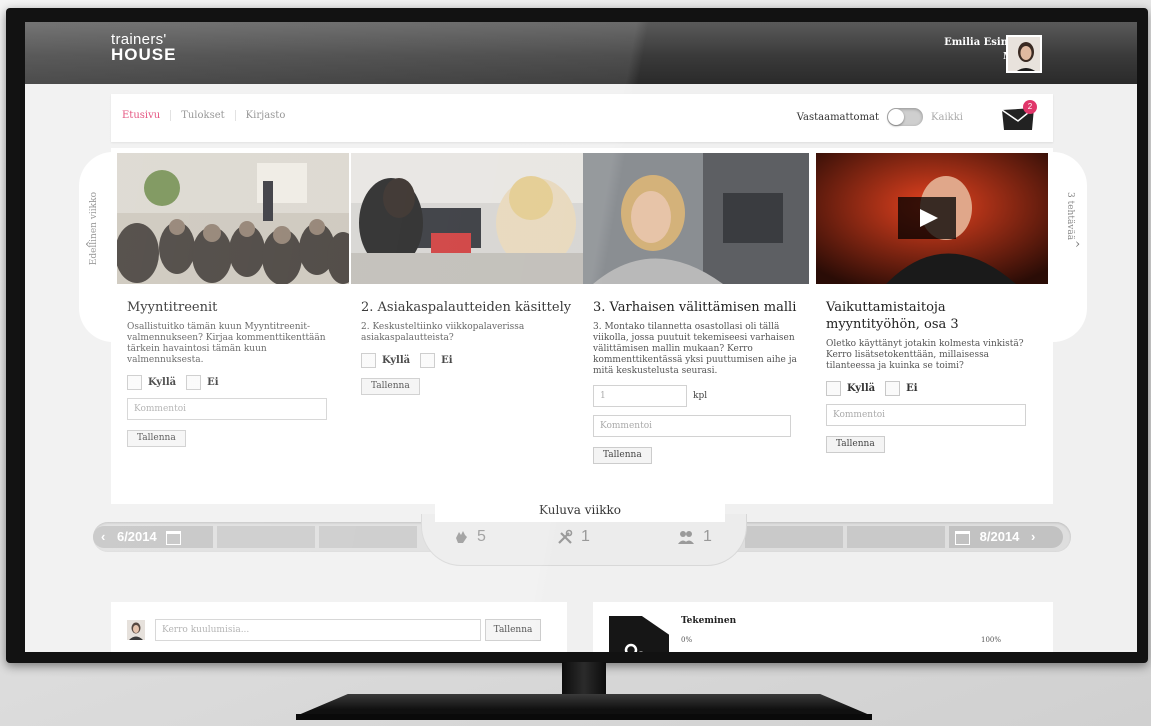 This screenshot has width=1151, height=726. Describe the element at coordinates (233, 218) in the screenshot. I see `card-image-seminar` at that location.